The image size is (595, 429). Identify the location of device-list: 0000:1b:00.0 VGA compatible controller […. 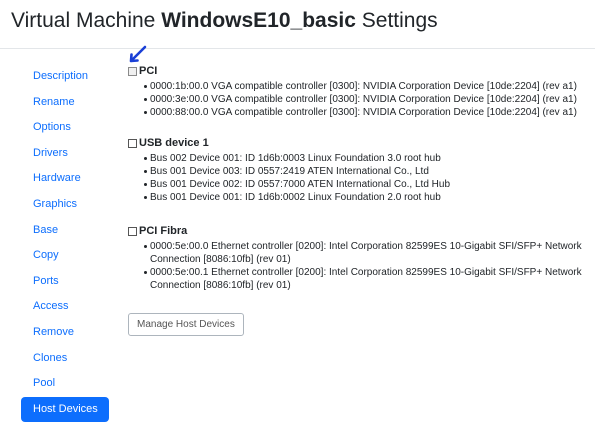
(352, 99).